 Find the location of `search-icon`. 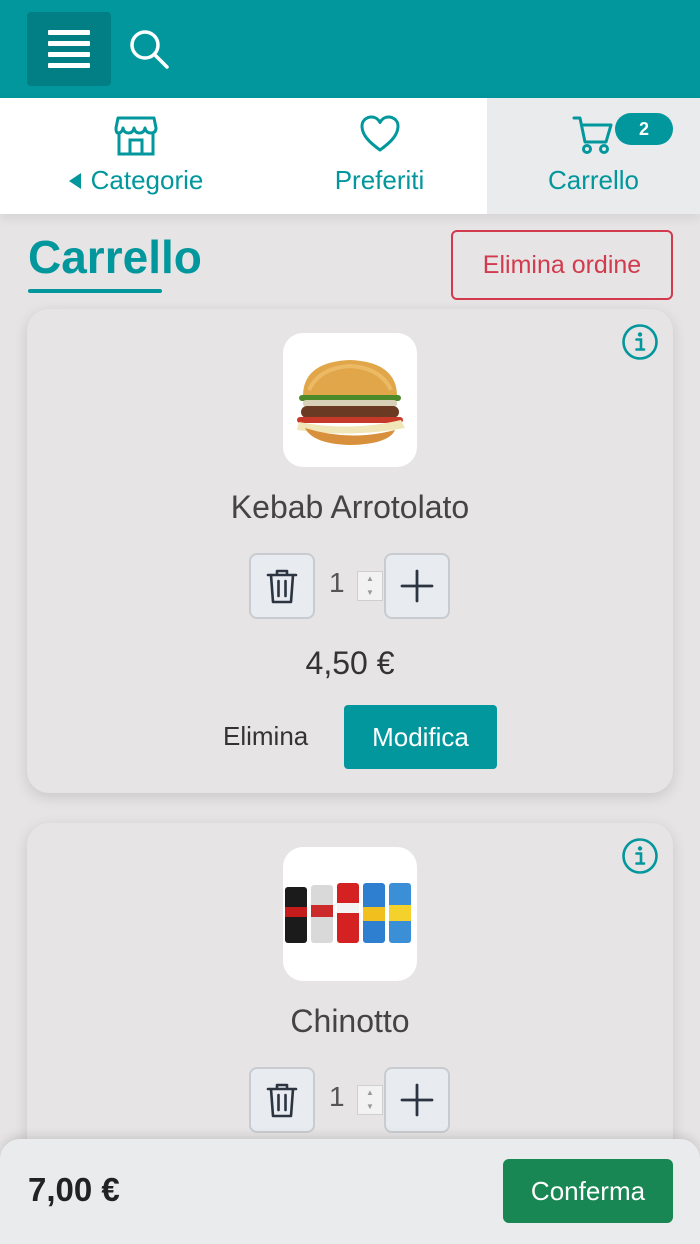

search-icon is located at coordinates (149, 49).